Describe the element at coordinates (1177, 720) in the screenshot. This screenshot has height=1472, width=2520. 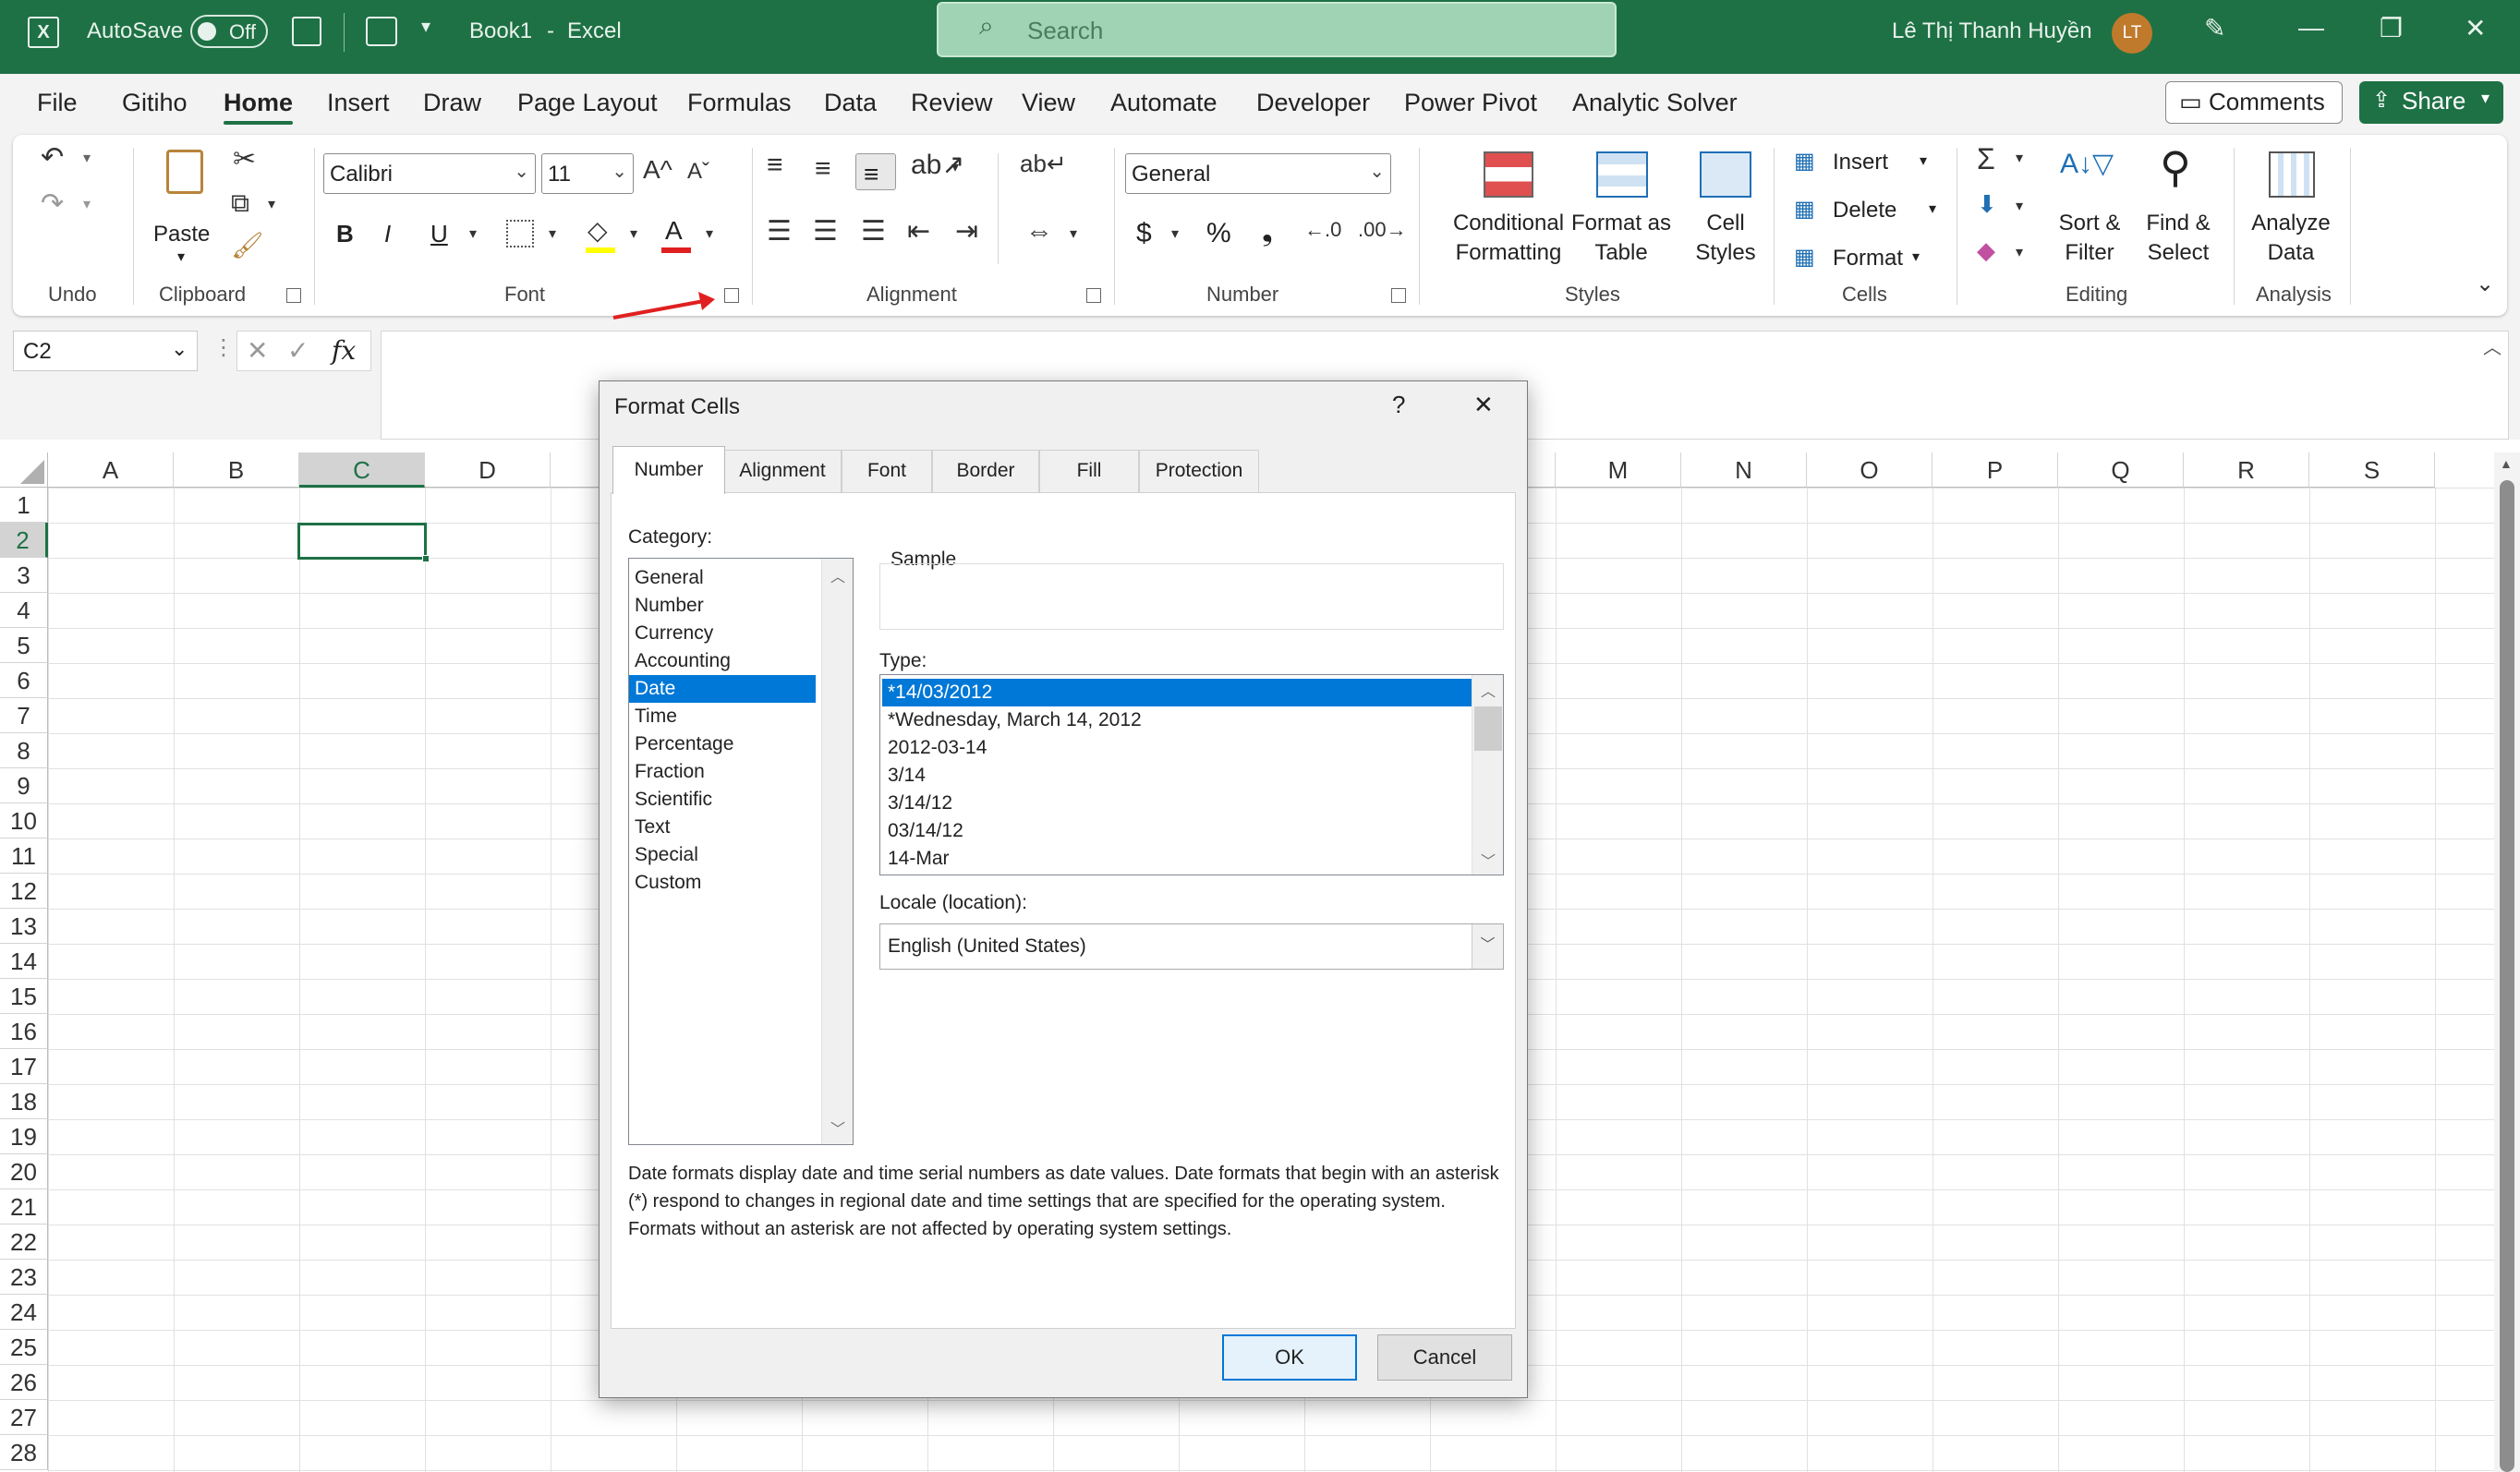
I see `type-item: *Wednesday, March 14, 2012` at that location.